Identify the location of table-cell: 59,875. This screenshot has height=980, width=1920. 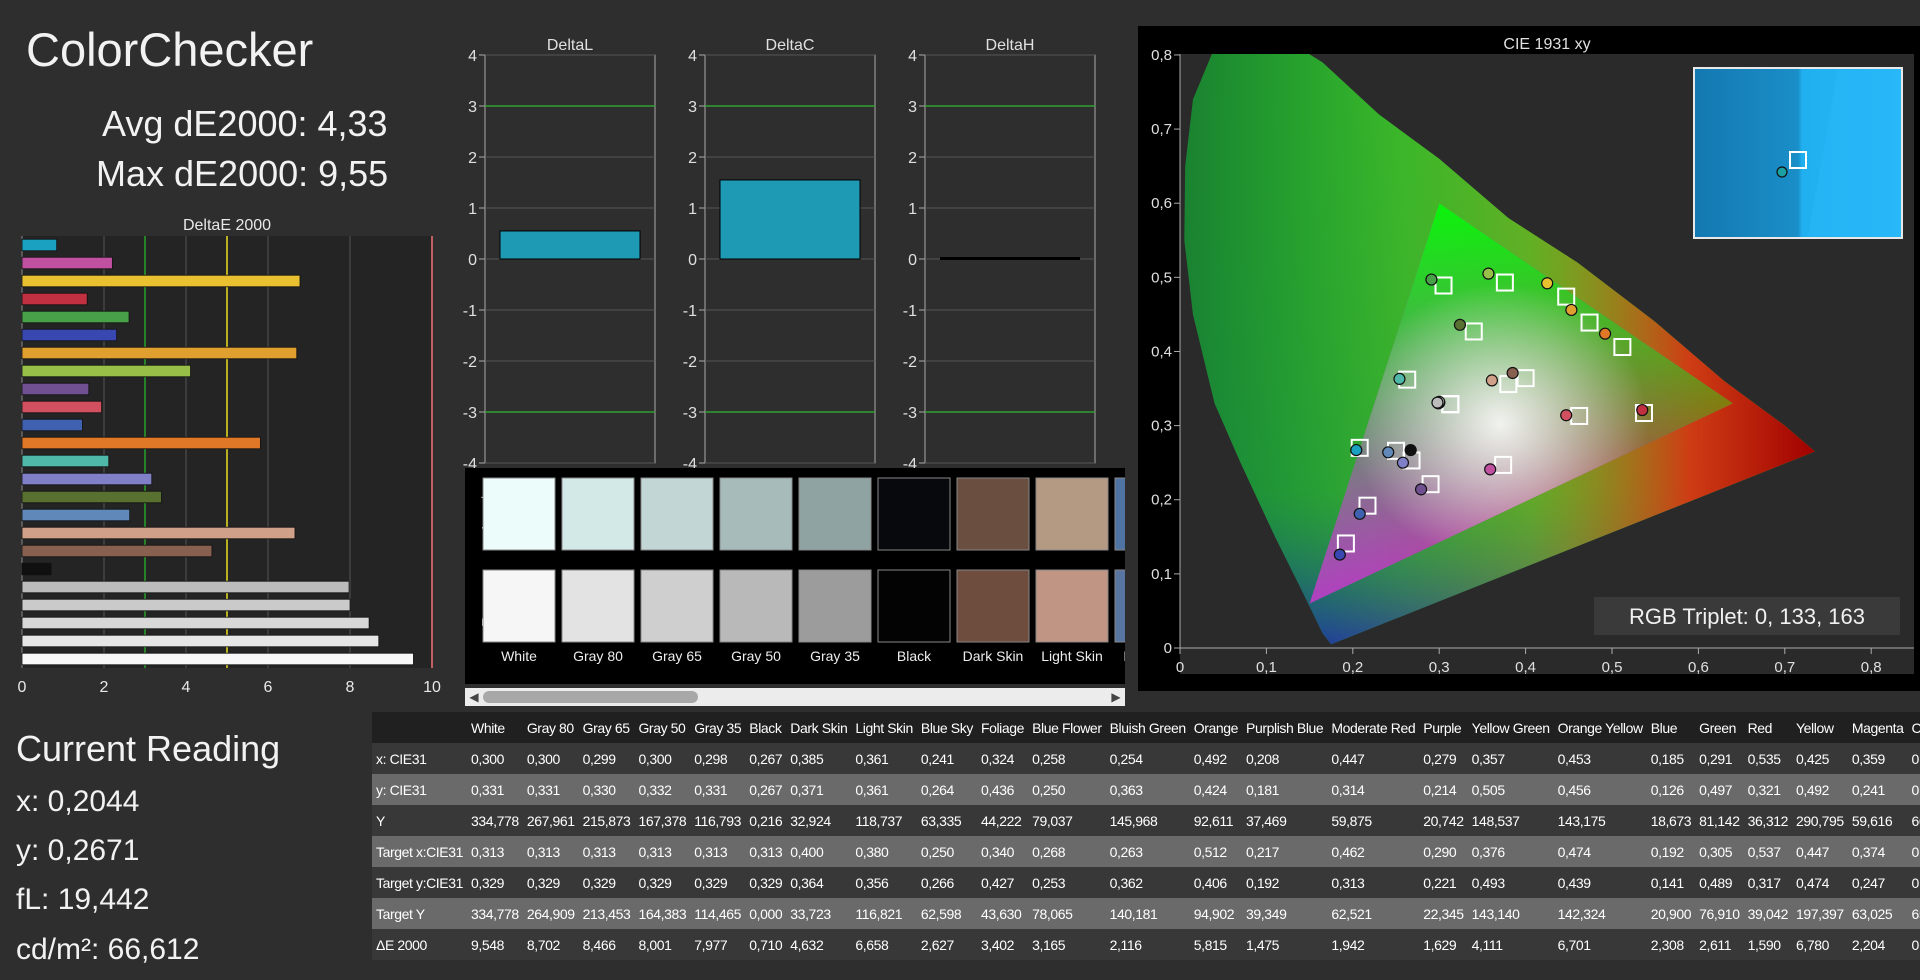
(1351, 820).